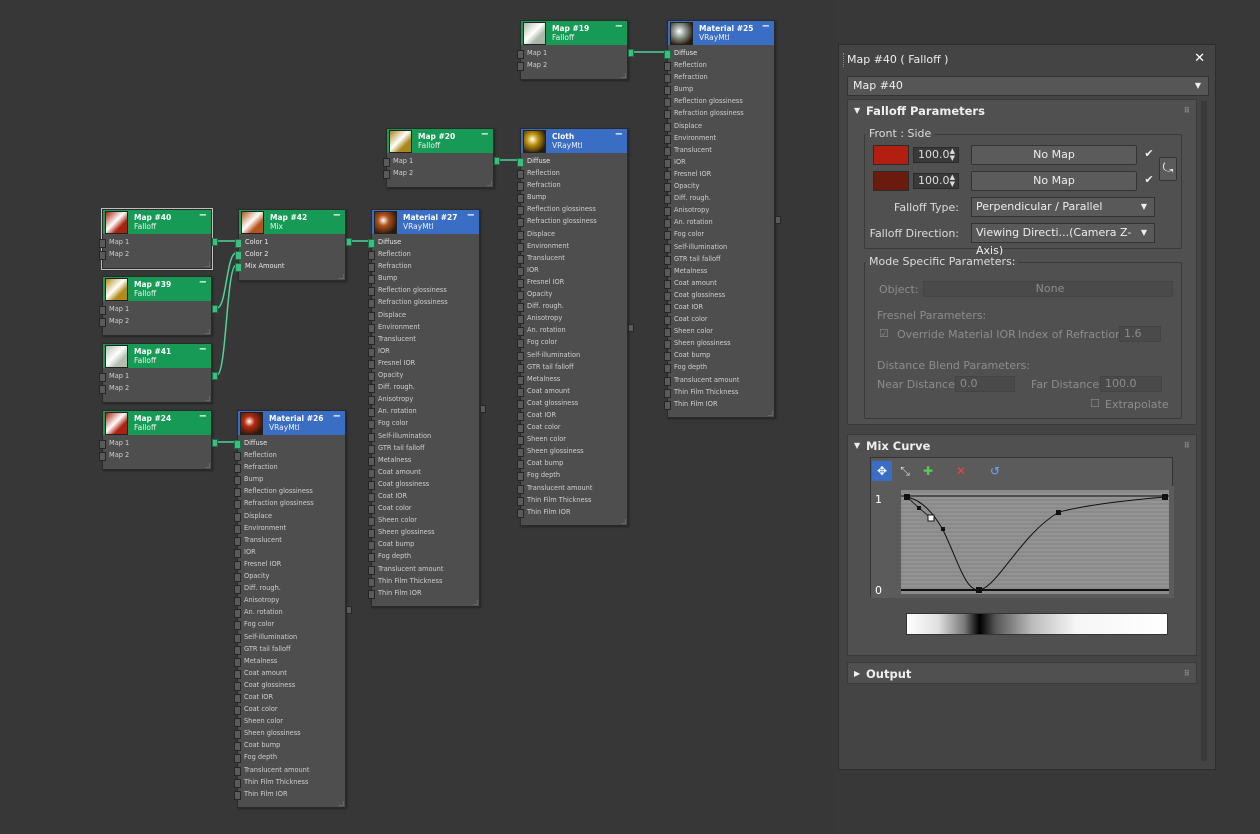 The height and width of the screenshot is (834, 1260). I want to click on input-slot: Bump, so click(719, 89).